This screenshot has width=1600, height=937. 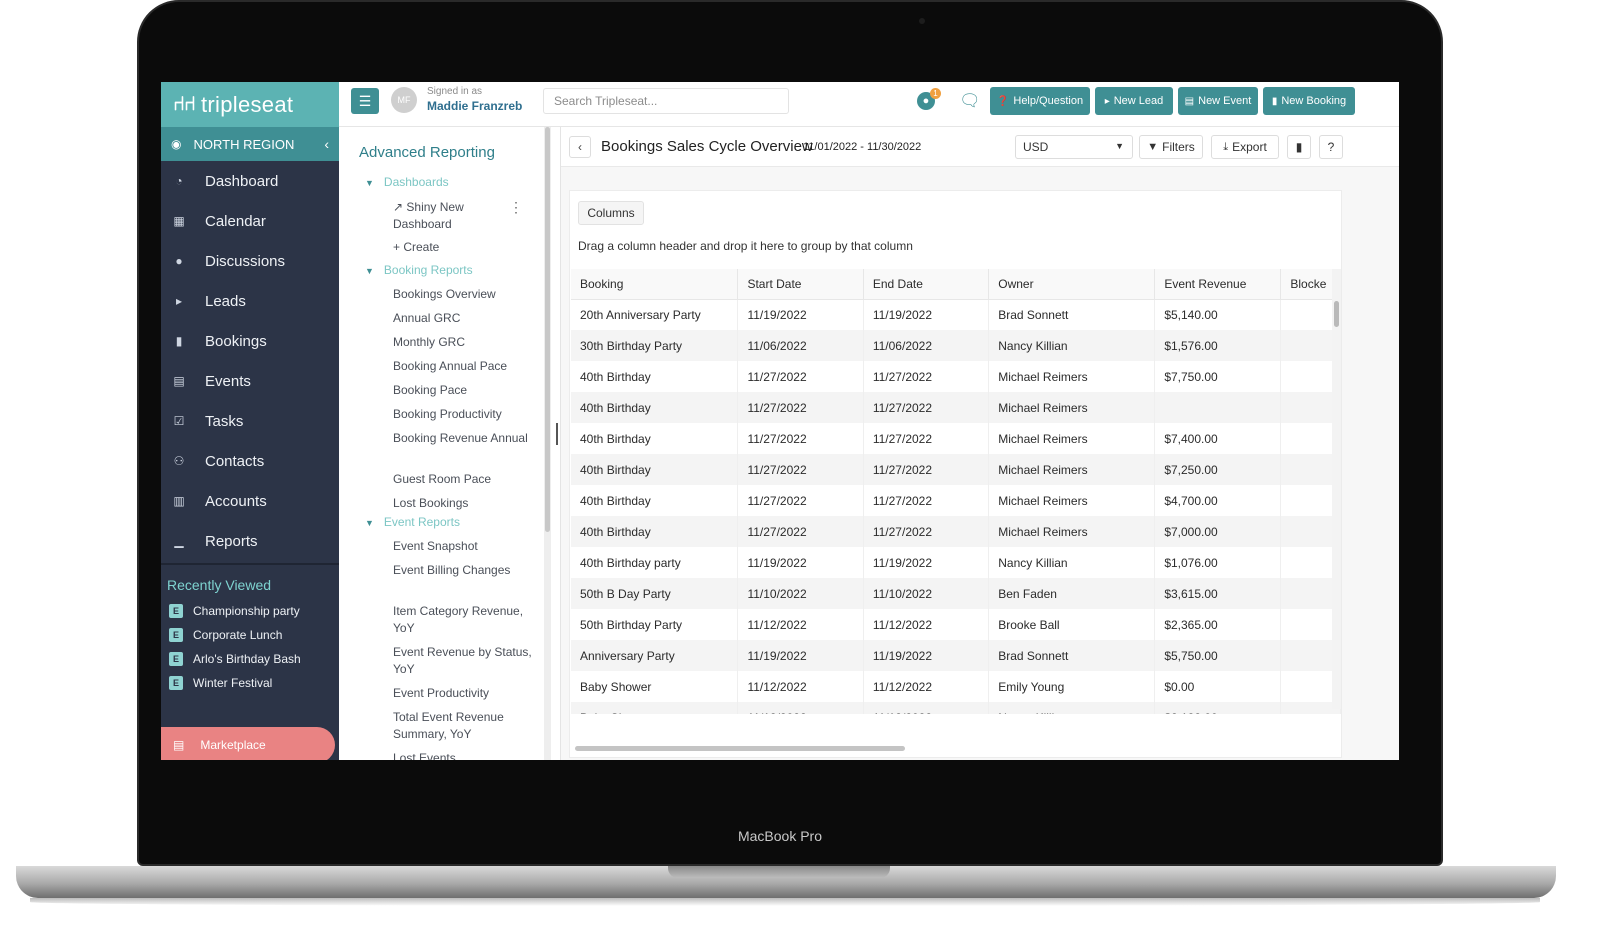 I want to click on report-nav-scroll-thumb, so click(x=547, y=329).